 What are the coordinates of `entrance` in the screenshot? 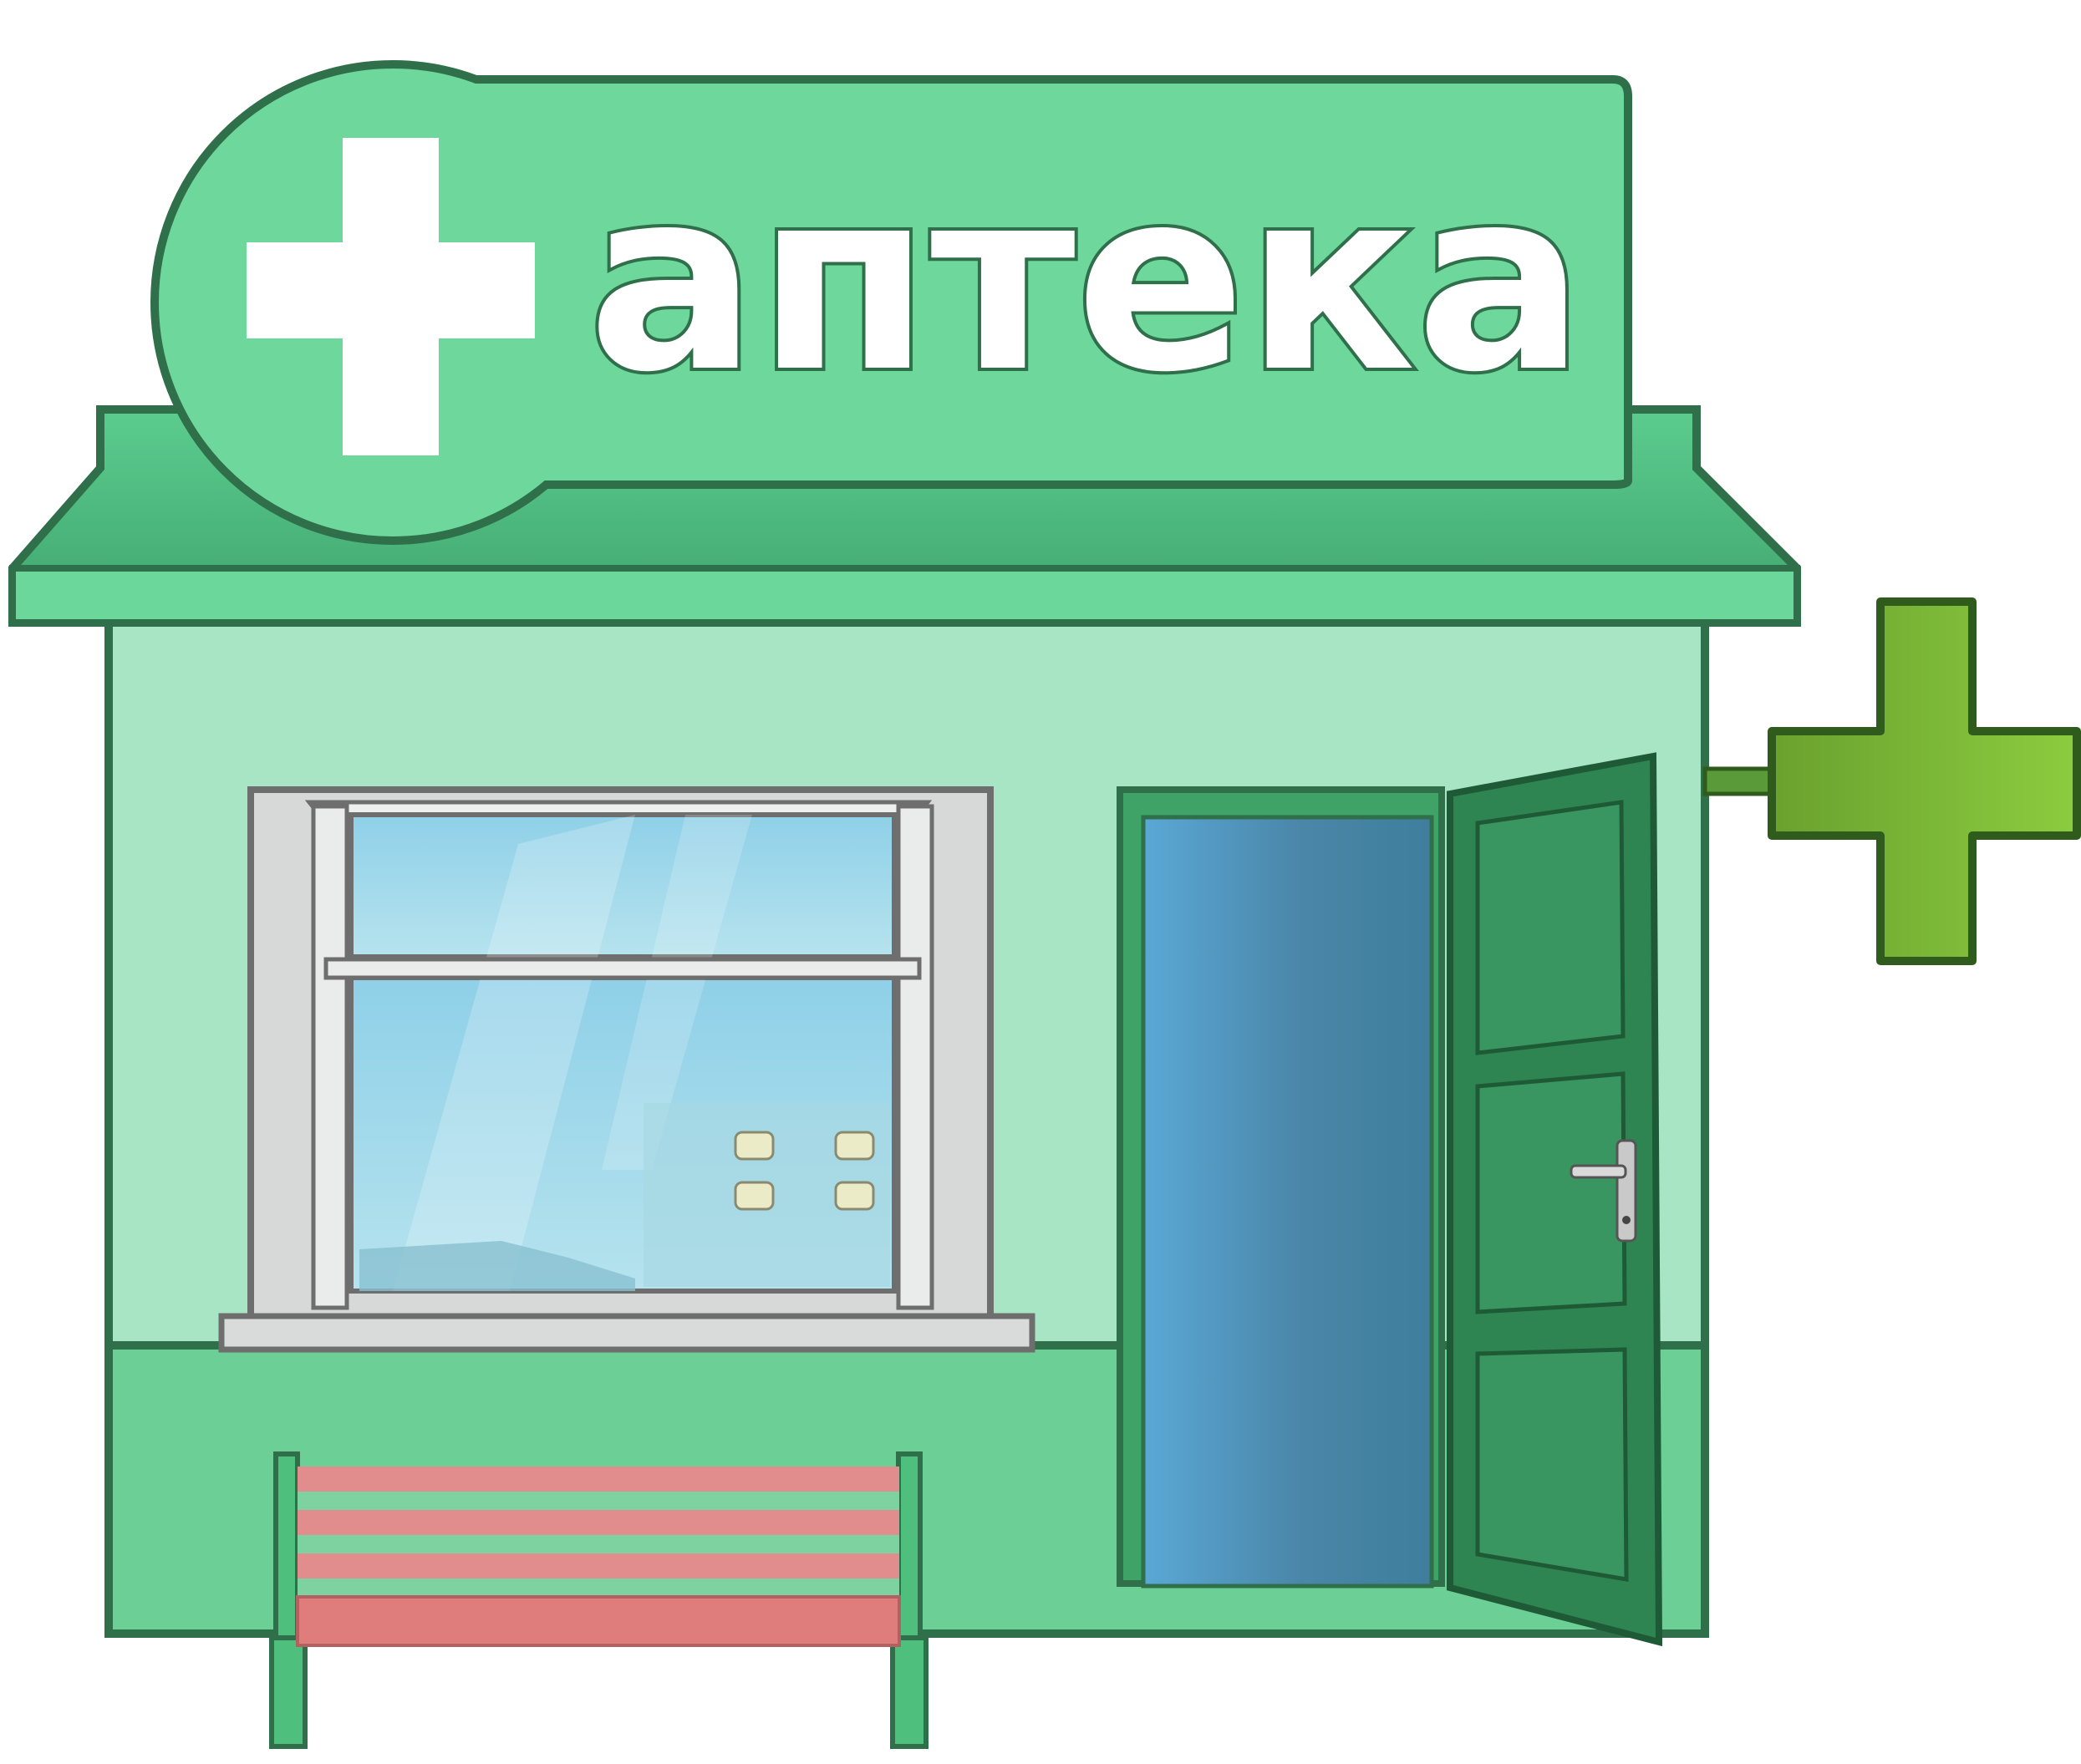 It's located at (1390, 1199).